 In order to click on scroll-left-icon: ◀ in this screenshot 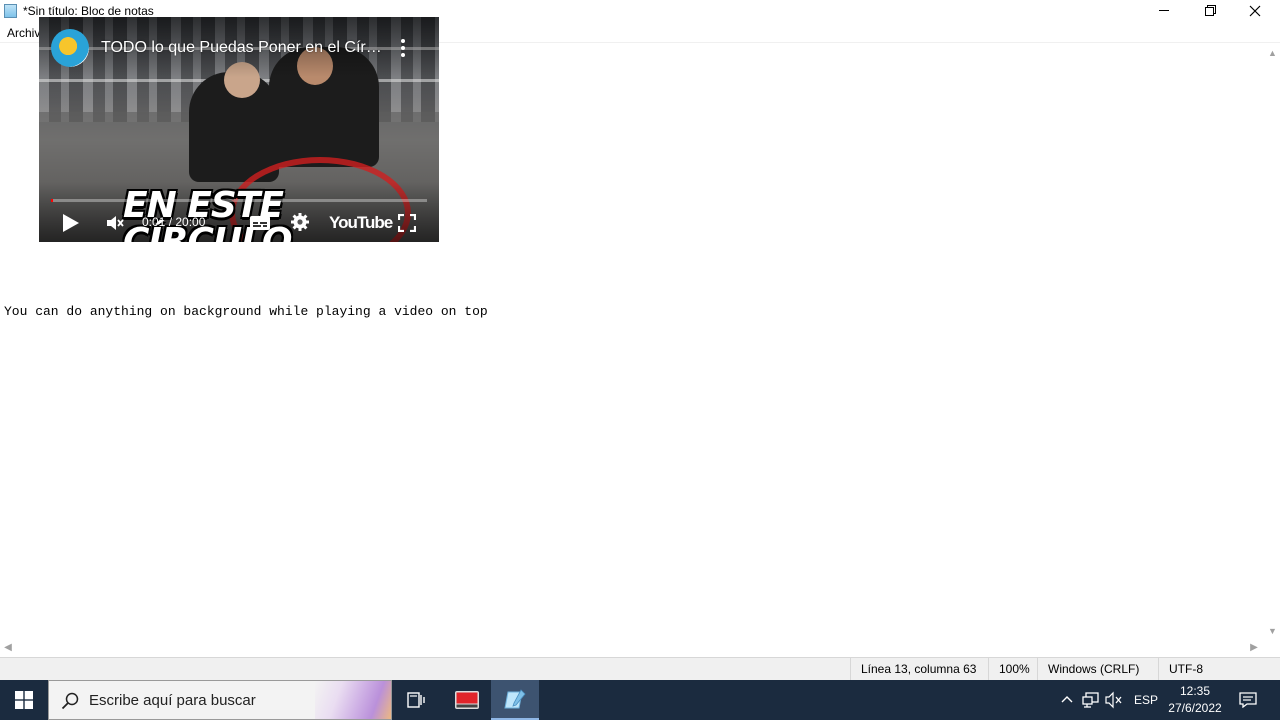, I will do `click(8, 648)`.